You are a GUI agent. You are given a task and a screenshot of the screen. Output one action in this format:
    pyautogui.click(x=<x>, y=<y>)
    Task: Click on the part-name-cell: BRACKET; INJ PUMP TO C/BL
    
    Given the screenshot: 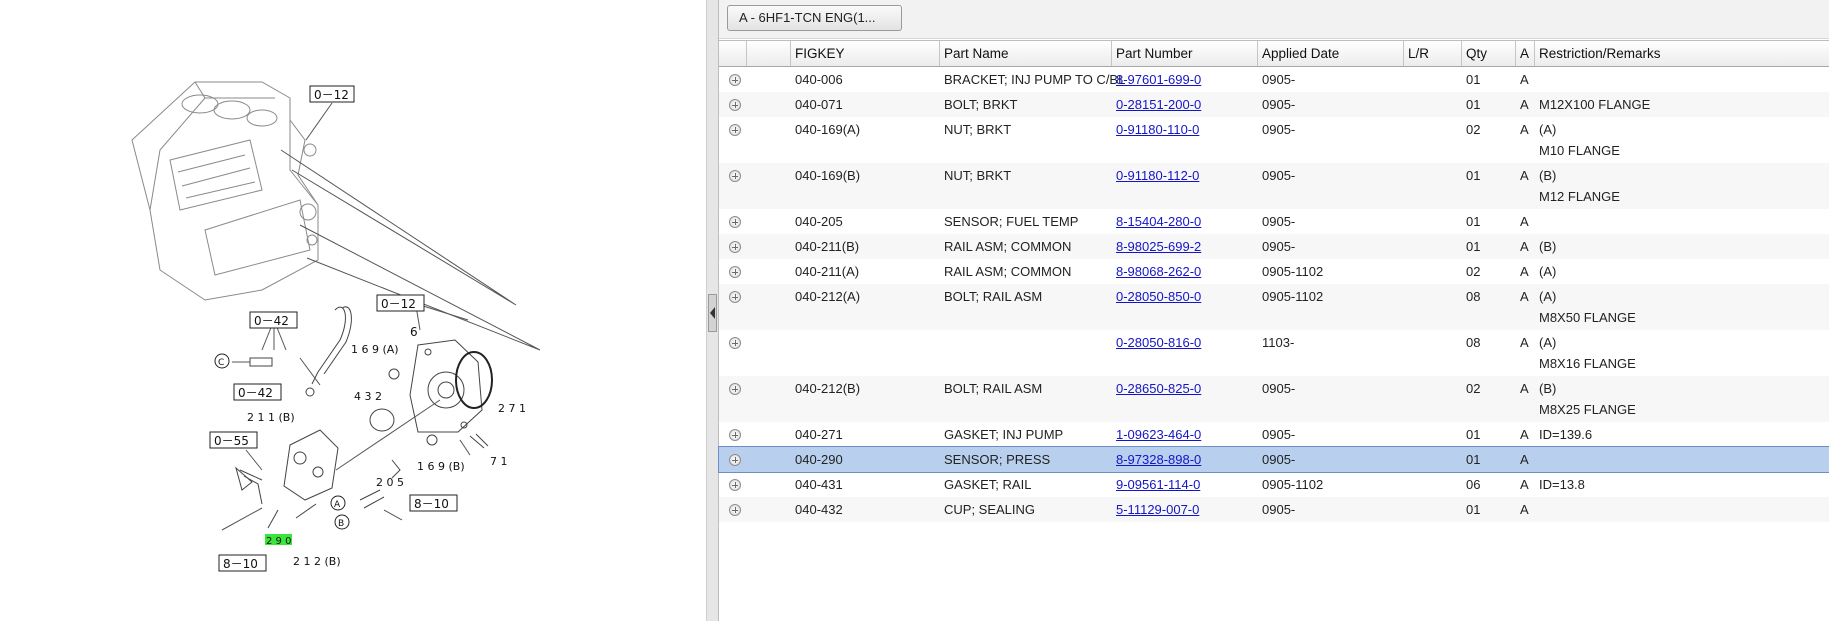 What is the action you would take?
    pyautogui.click(x=1035, y=79)
    